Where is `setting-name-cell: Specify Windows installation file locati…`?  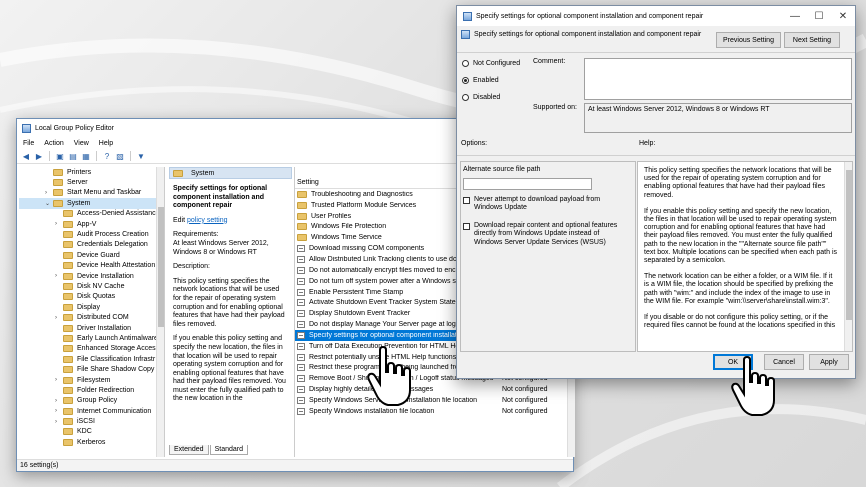 setting-name-cell: Specify Windows installation file locati… is located at coordinates (399, 411).